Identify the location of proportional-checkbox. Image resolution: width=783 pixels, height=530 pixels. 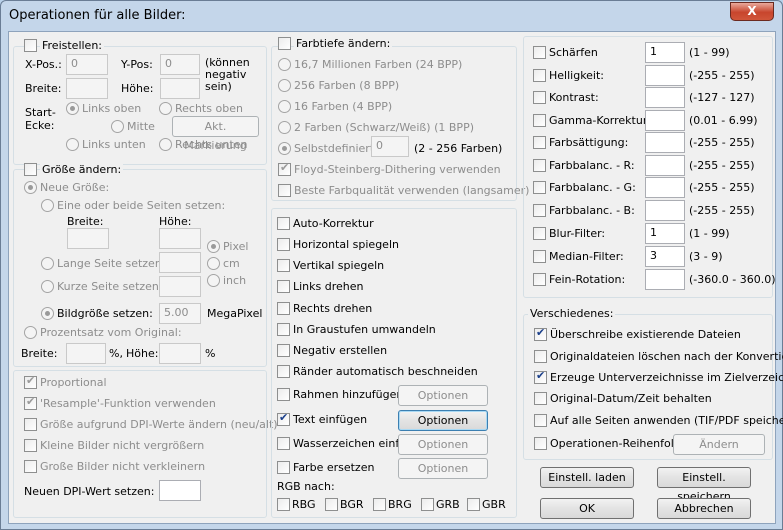
(30, 381).